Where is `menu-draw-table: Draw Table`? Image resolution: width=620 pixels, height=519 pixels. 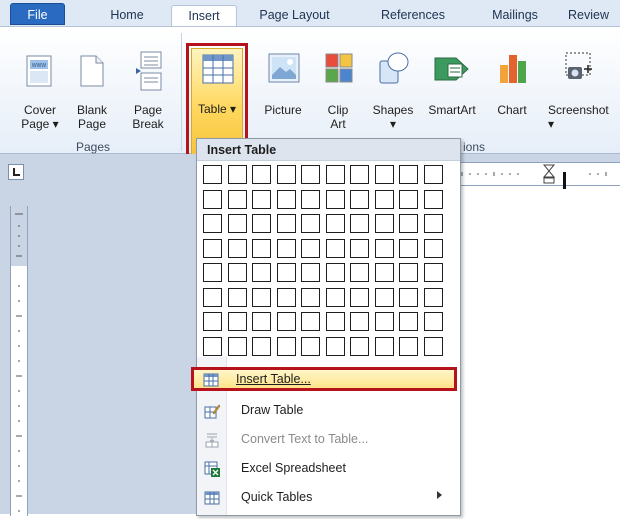
menu-draw-table: Draw Table is located at coordinates (327, 411).